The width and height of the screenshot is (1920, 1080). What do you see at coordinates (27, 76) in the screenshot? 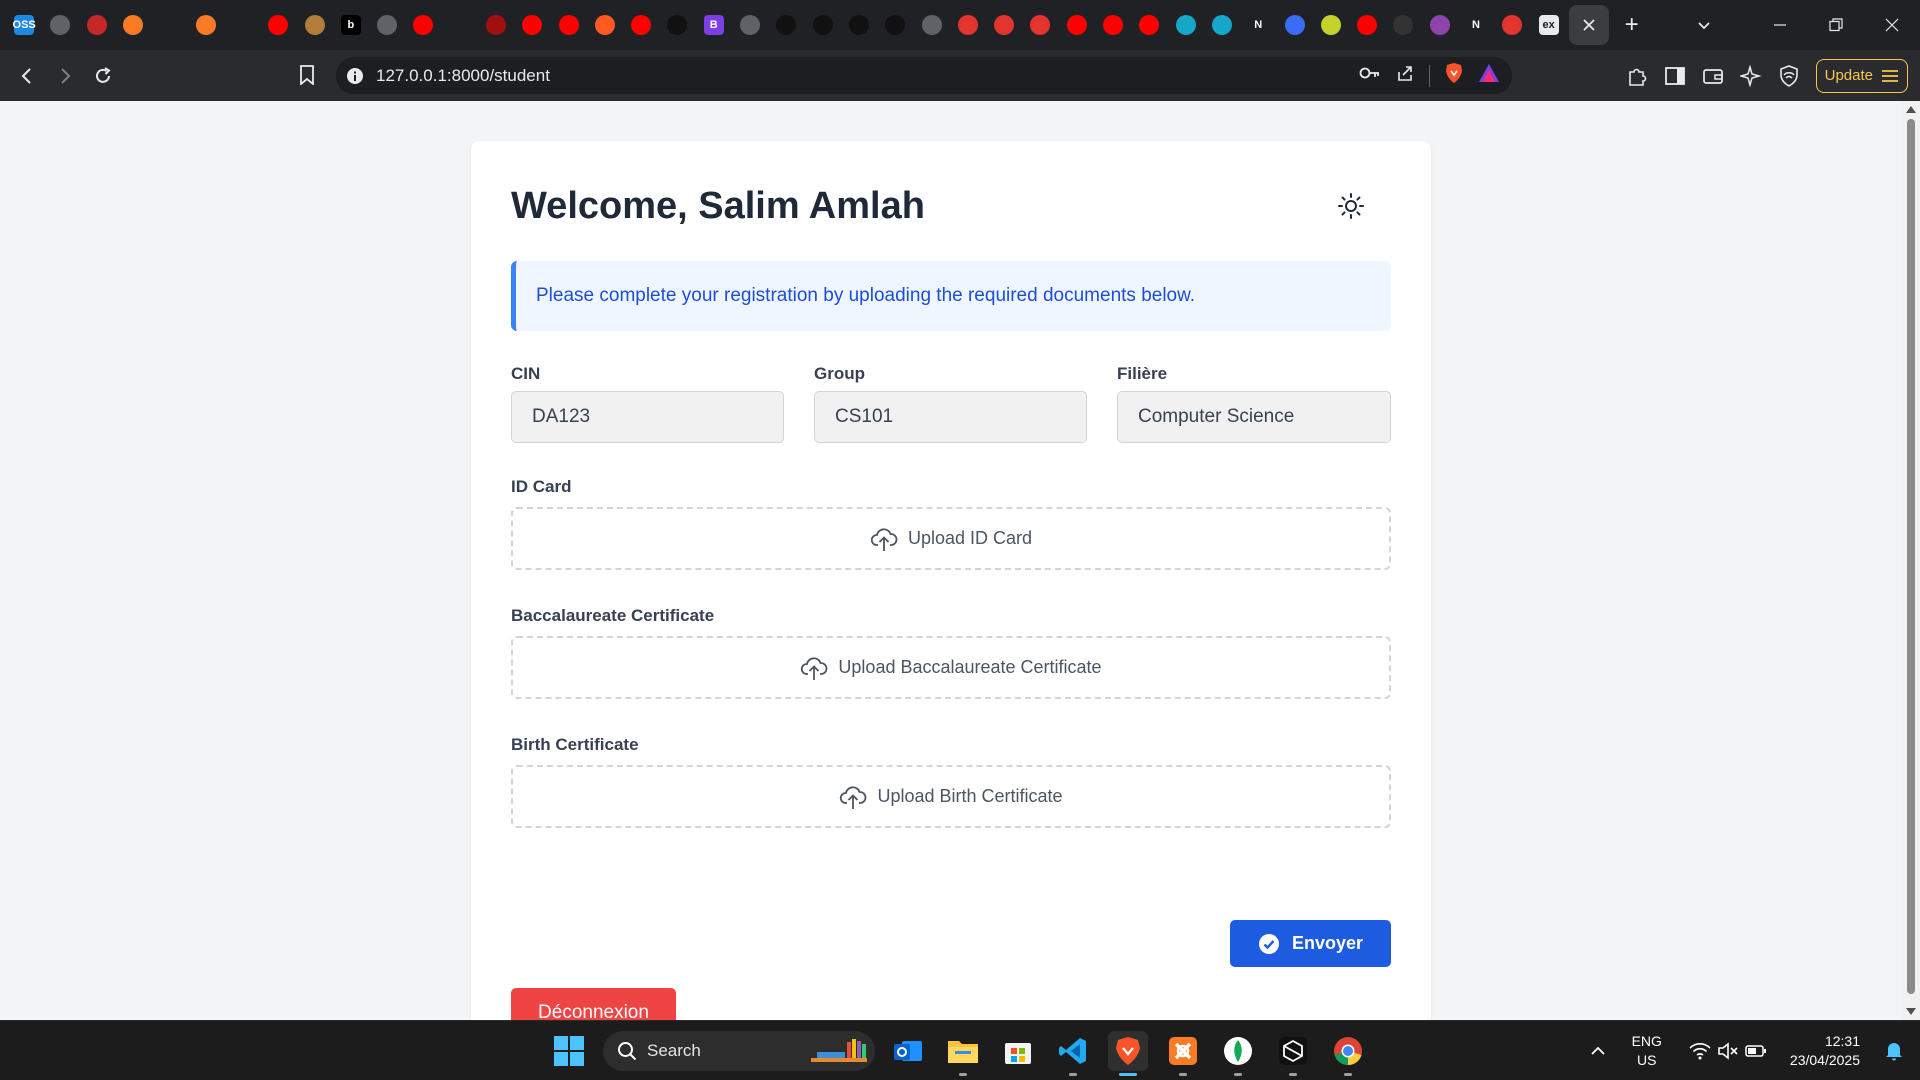
I see `back-button` at bounding box center [27, 76].